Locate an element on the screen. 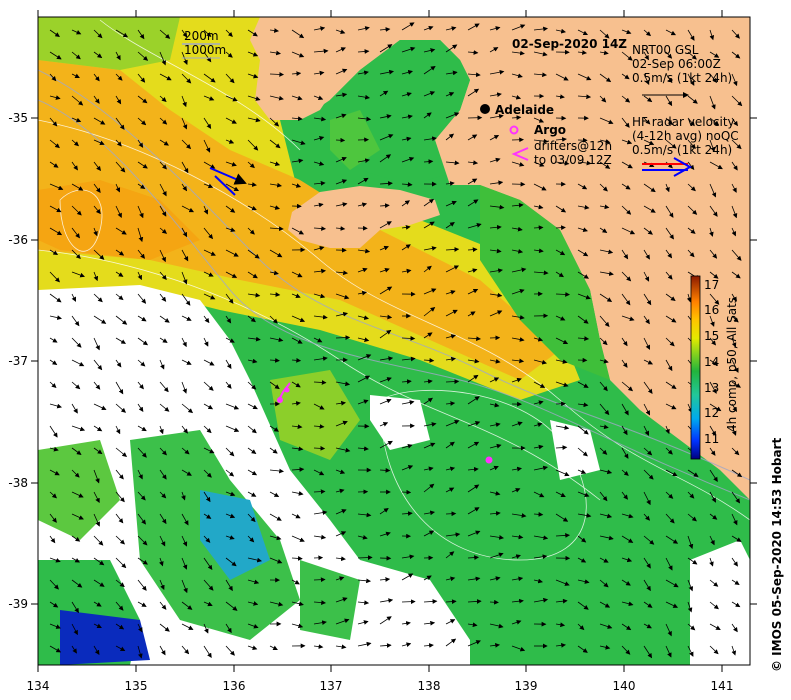 The image size is (791, 700). svg-text: drifters@12h is located at coordinates (573, 146).